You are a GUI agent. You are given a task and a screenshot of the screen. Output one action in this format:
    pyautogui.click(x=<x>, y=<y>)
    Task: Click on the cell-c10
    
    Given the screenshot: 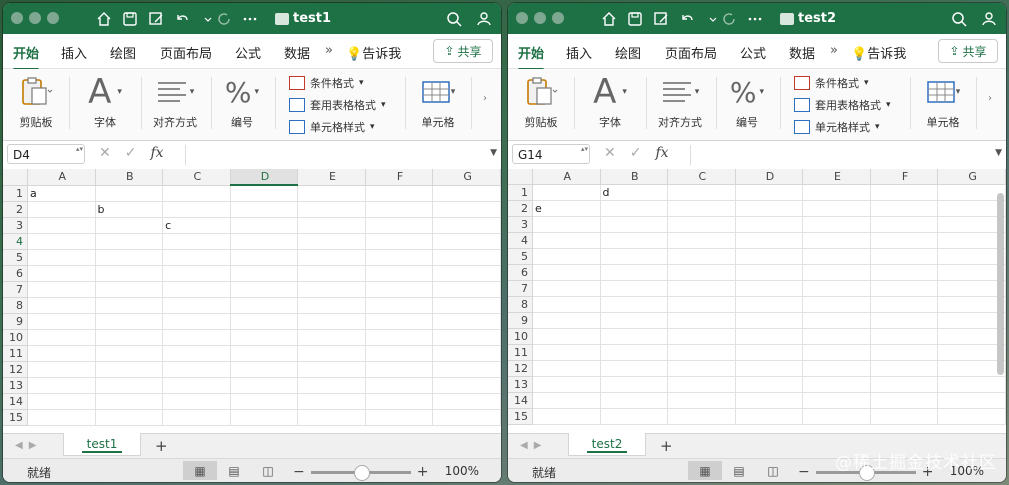 What is the action you would take?
    pyautogui.click(x=701, y=336)
    